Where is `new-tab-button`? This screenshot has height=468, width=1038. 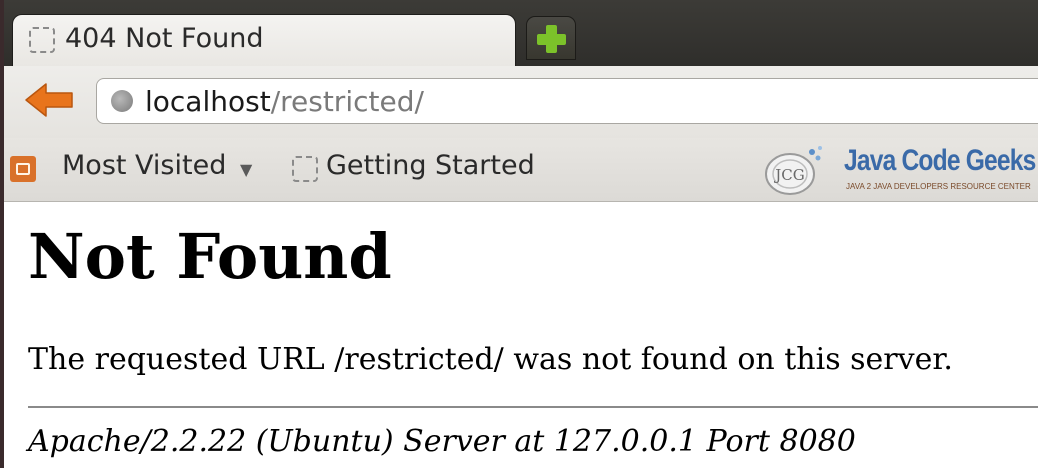
new-tab-button is located at coordinates (551, 38).